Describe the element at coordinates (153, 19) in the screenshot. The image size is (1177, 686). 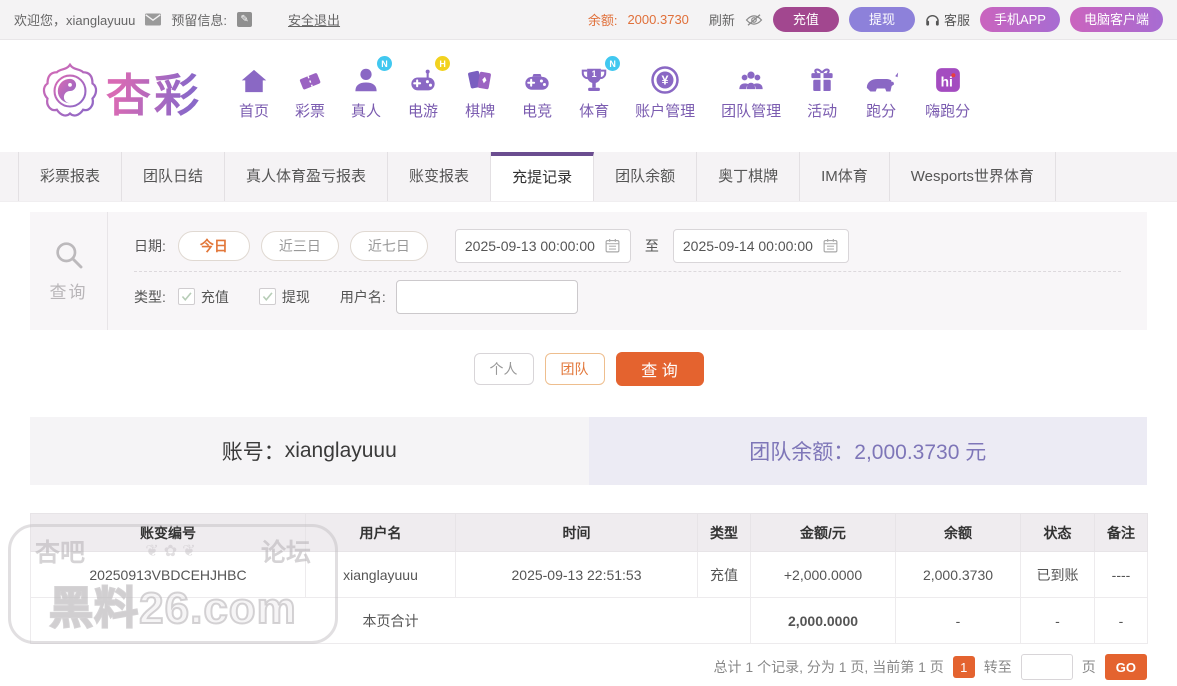
I see `envelope-icon` at that location.